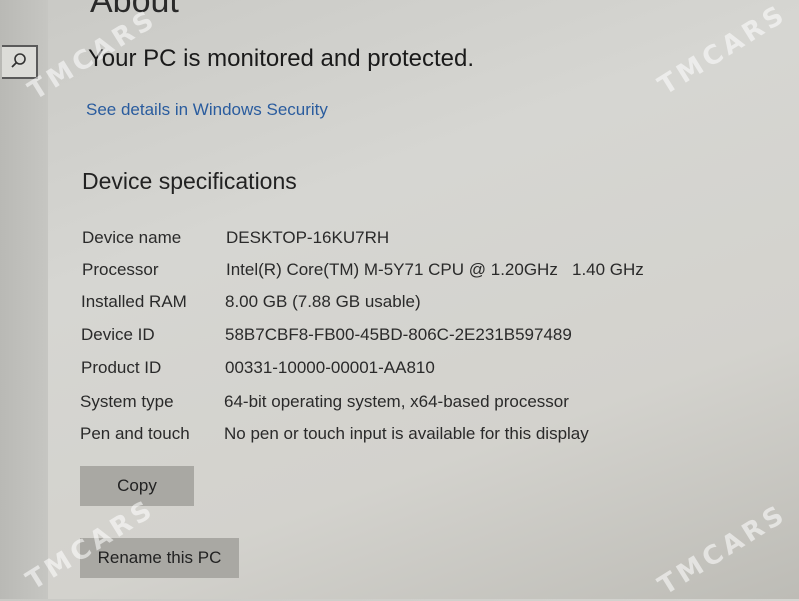  Describe the element at coordinates (135, 433) in the screenshot. I see `spec-label: Pen and touch` at that location.